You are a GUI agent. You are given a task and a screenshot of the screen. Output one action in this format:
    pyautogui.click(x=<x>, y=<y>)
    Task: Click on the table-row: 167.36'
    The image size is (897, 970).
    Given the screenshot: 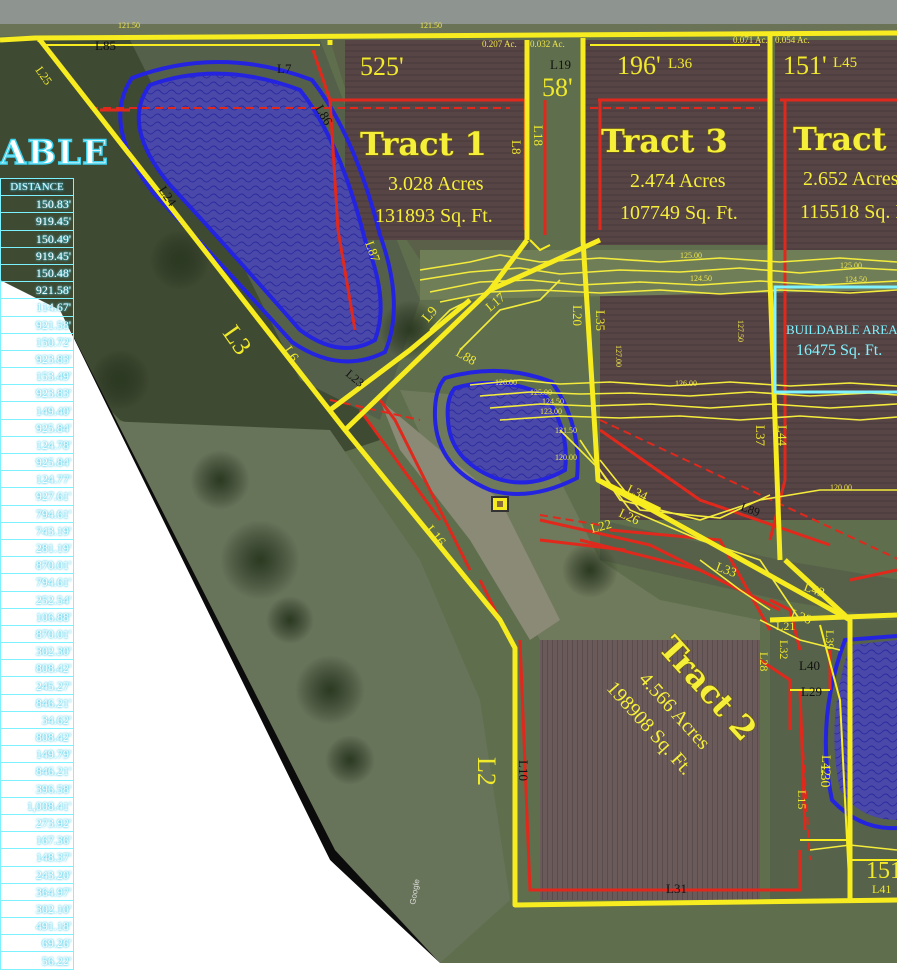 What is the action you would take?
    pyautogui.click(x=37, y=840)
    